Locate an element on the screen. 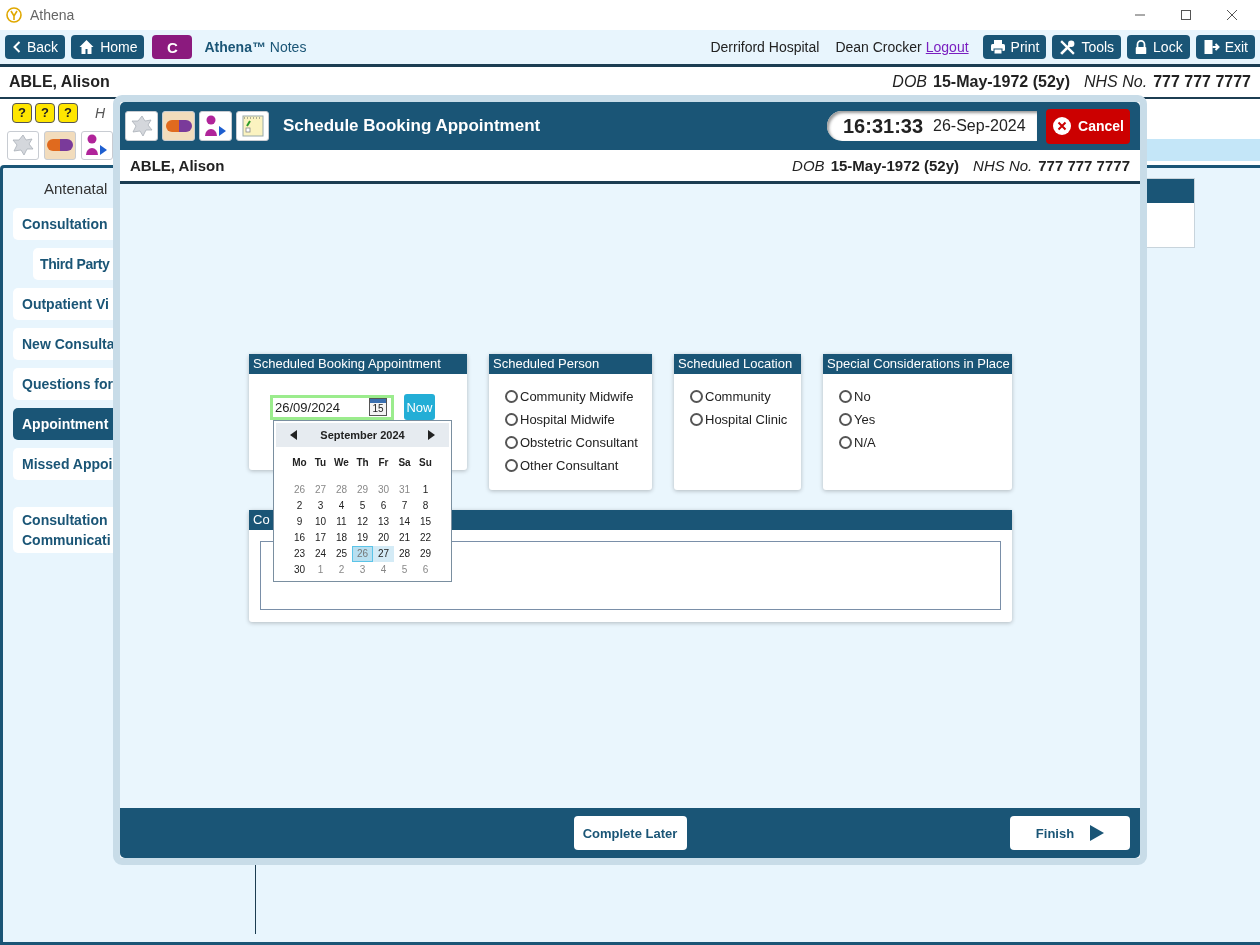  calendar-day: 26 is located at coordinates (299, 489).